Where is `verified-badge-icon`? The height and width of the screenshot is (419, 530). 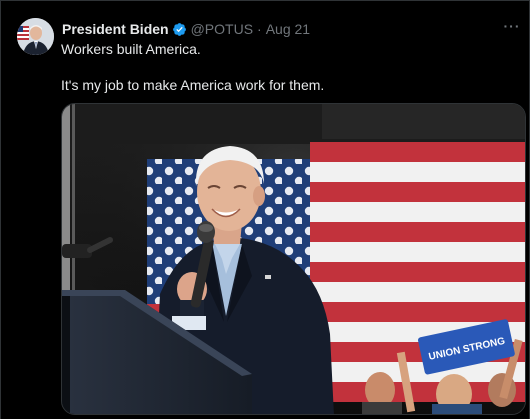 verified-badge-icon is located at coordinates (179, 29).